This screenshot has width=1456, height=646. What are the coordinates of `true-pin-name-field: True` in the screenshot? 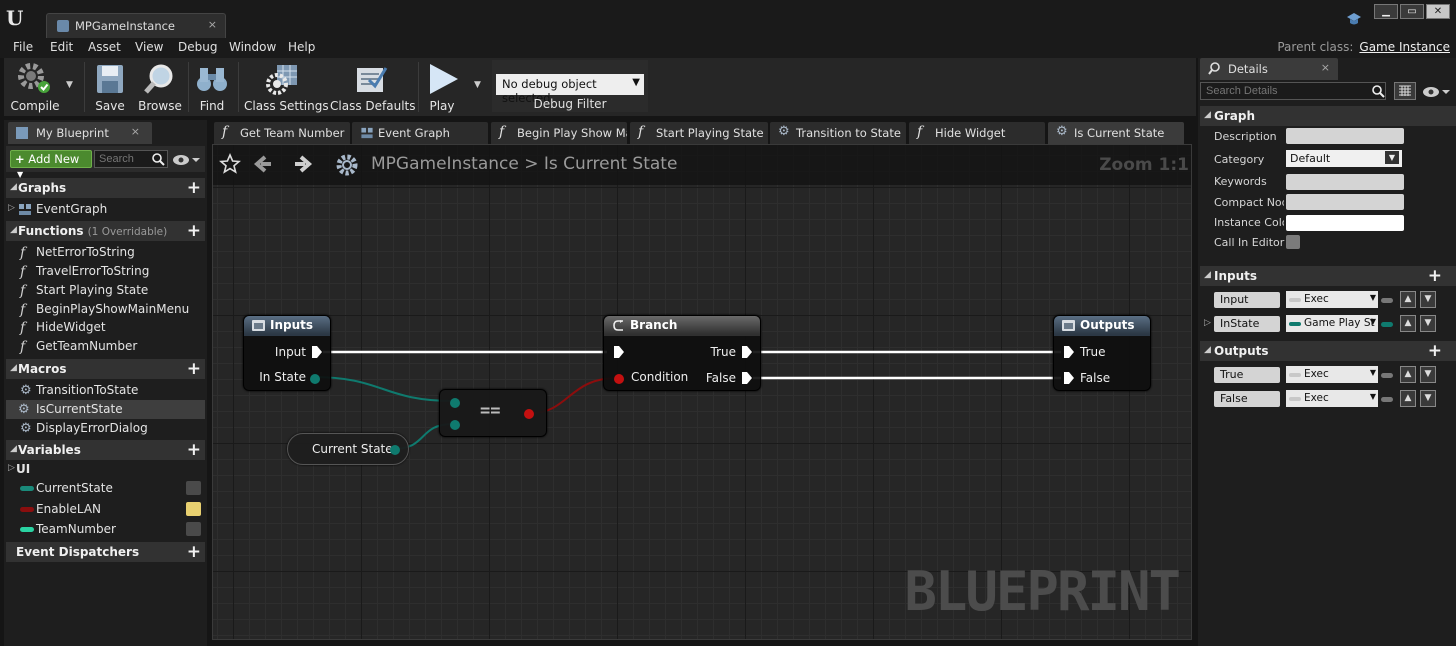 It's located at (1247, 375).